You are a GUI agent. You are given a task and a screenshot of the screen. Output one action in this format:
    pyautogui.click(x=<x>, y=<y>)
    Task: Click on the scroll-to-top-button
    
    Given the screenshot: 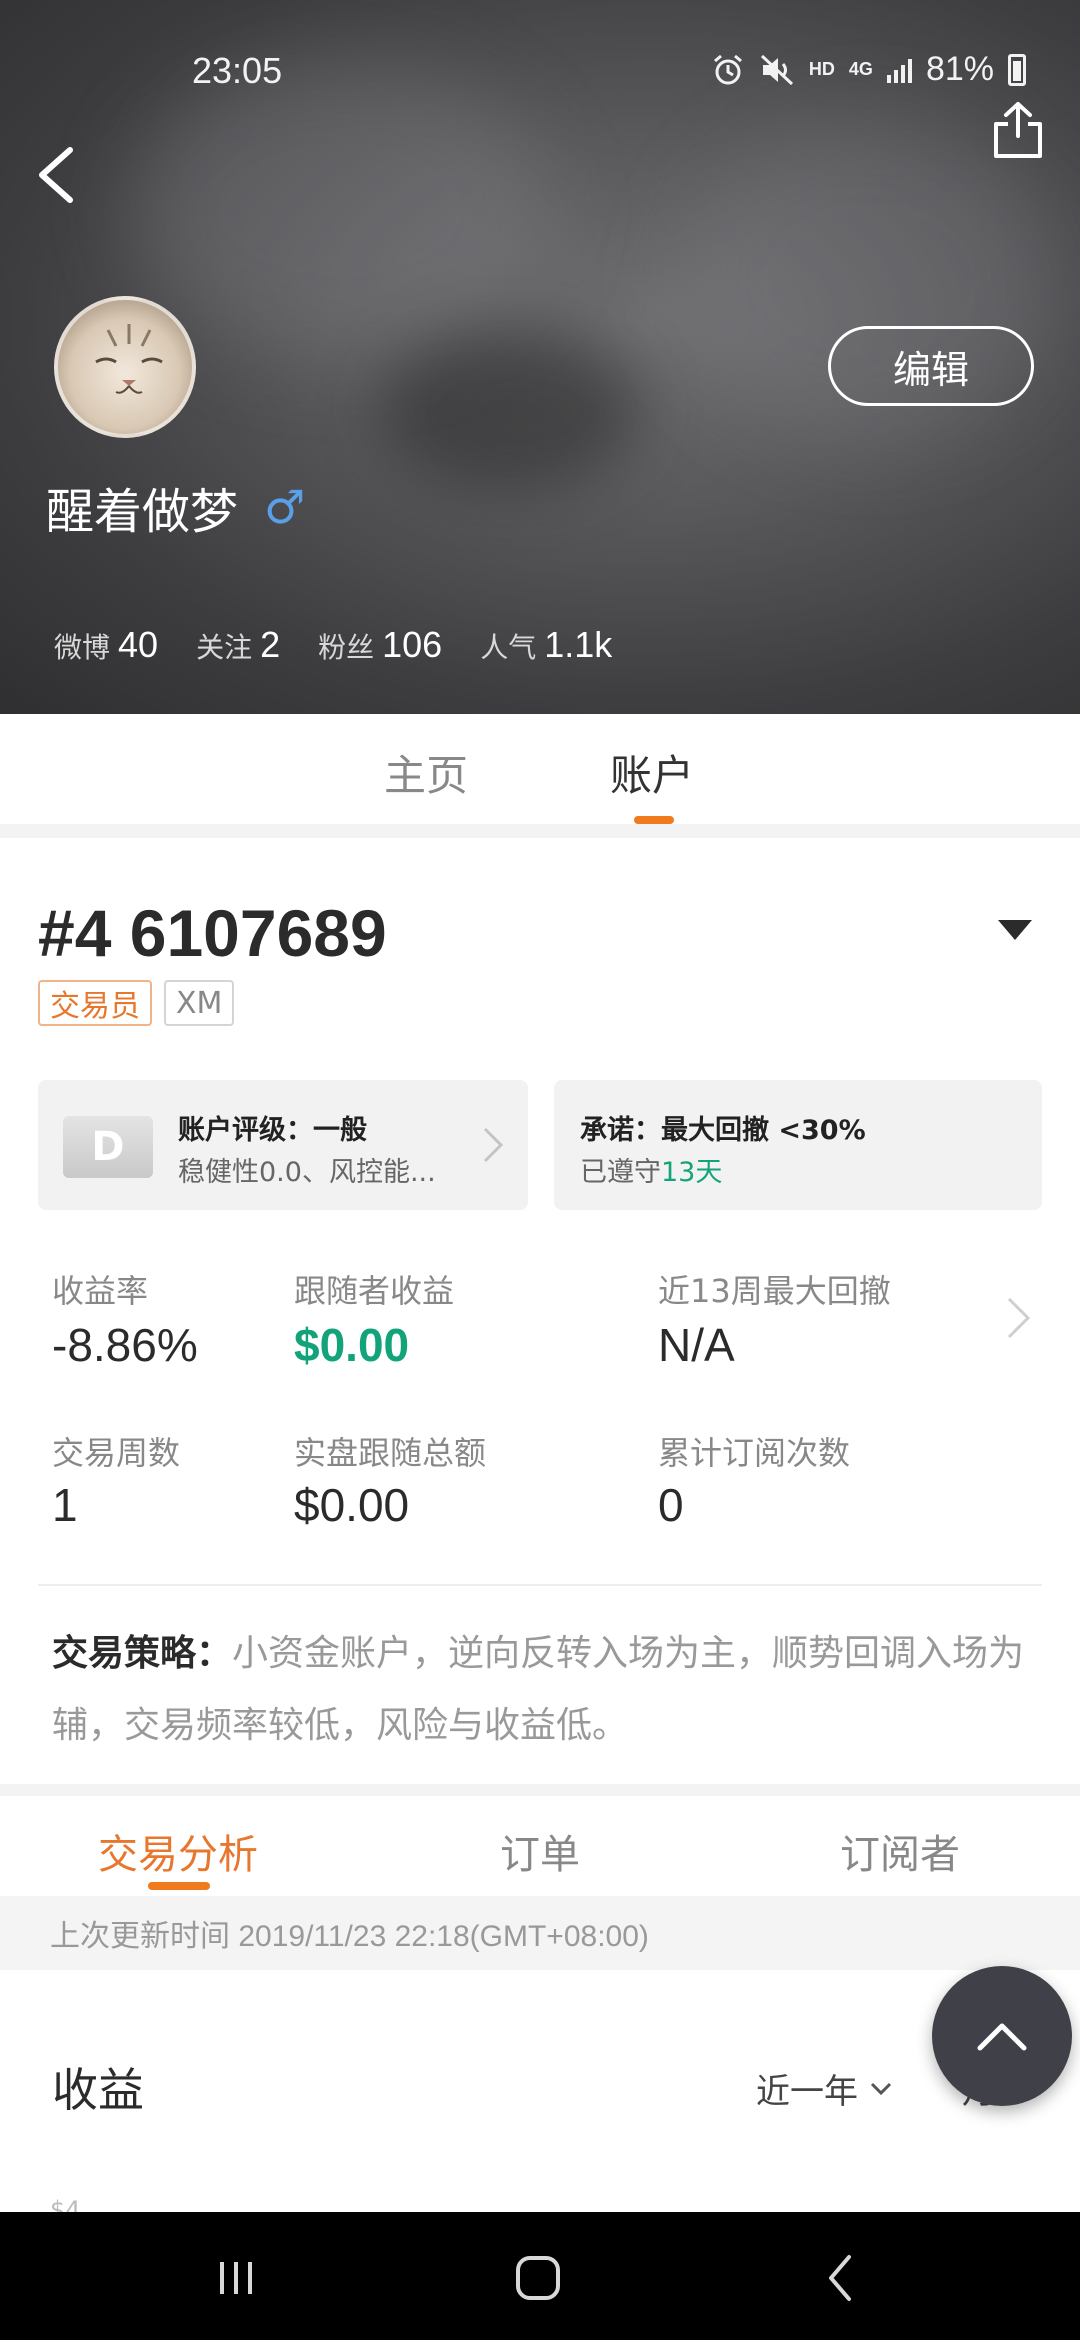 What is the action you would take?
    pyautogui.click(x=1002, y=2036)
    